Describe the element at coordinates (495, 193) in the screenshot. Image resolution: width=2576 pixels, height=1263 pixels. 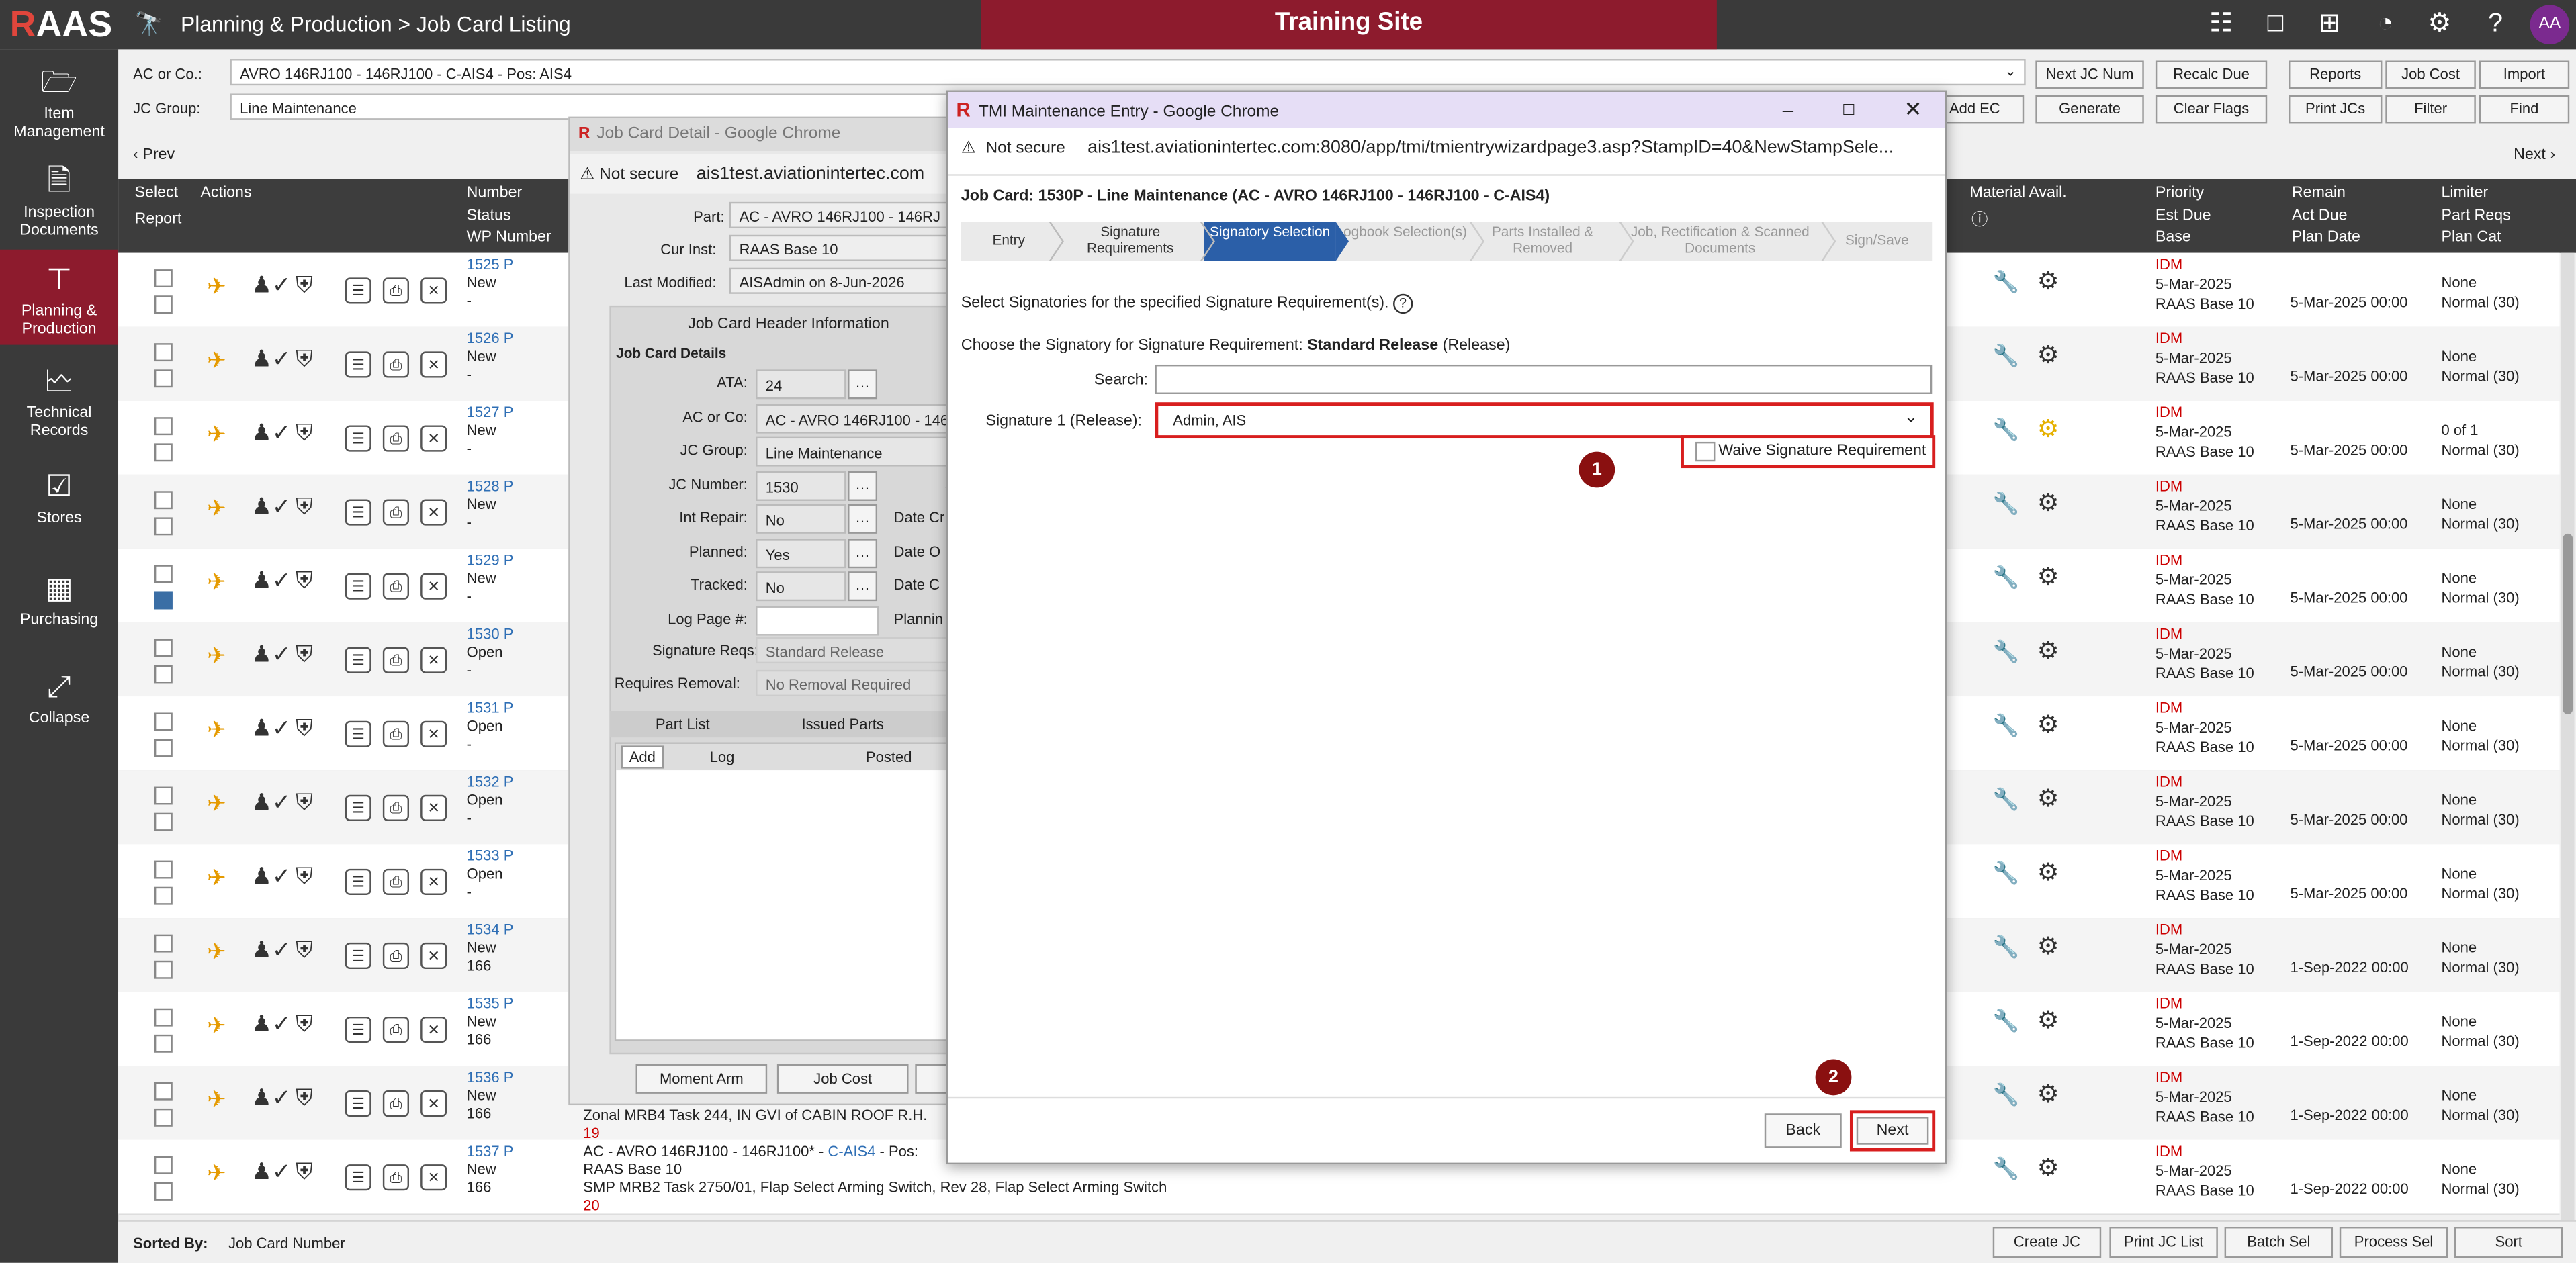
I see `header-number: Number` at that location.